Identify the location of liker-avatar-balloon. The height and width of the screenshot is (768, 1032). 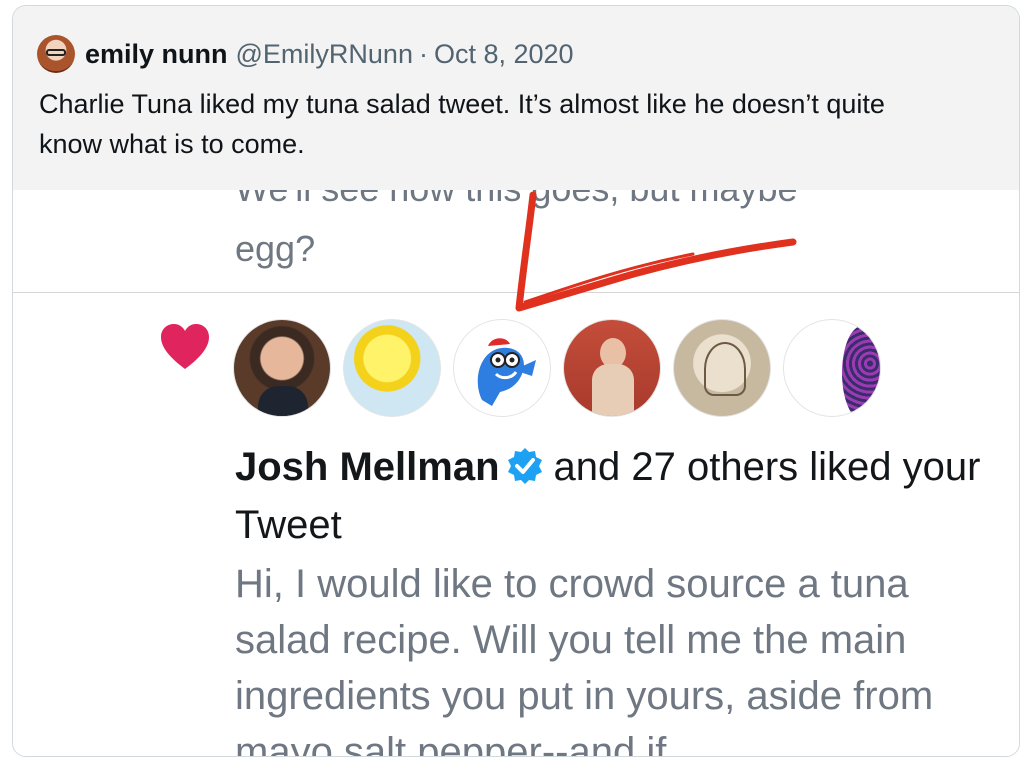
(392, 368).